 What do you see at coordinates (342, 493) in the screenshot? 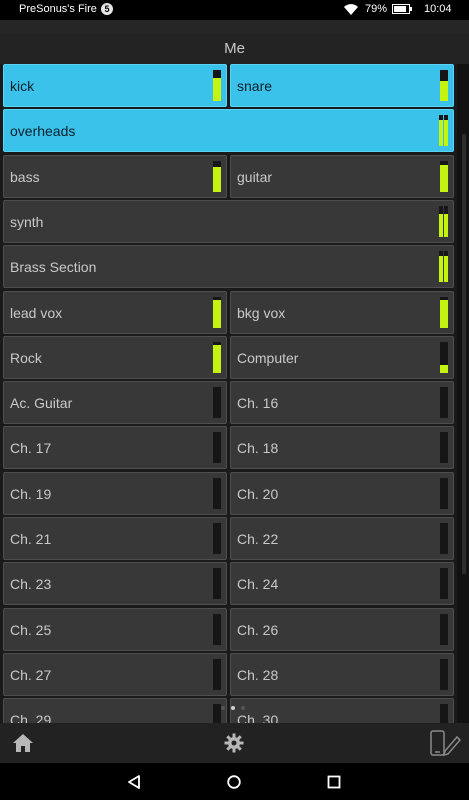
I see `channel-tile: Ch. 20` at bounding box center [342, 493].